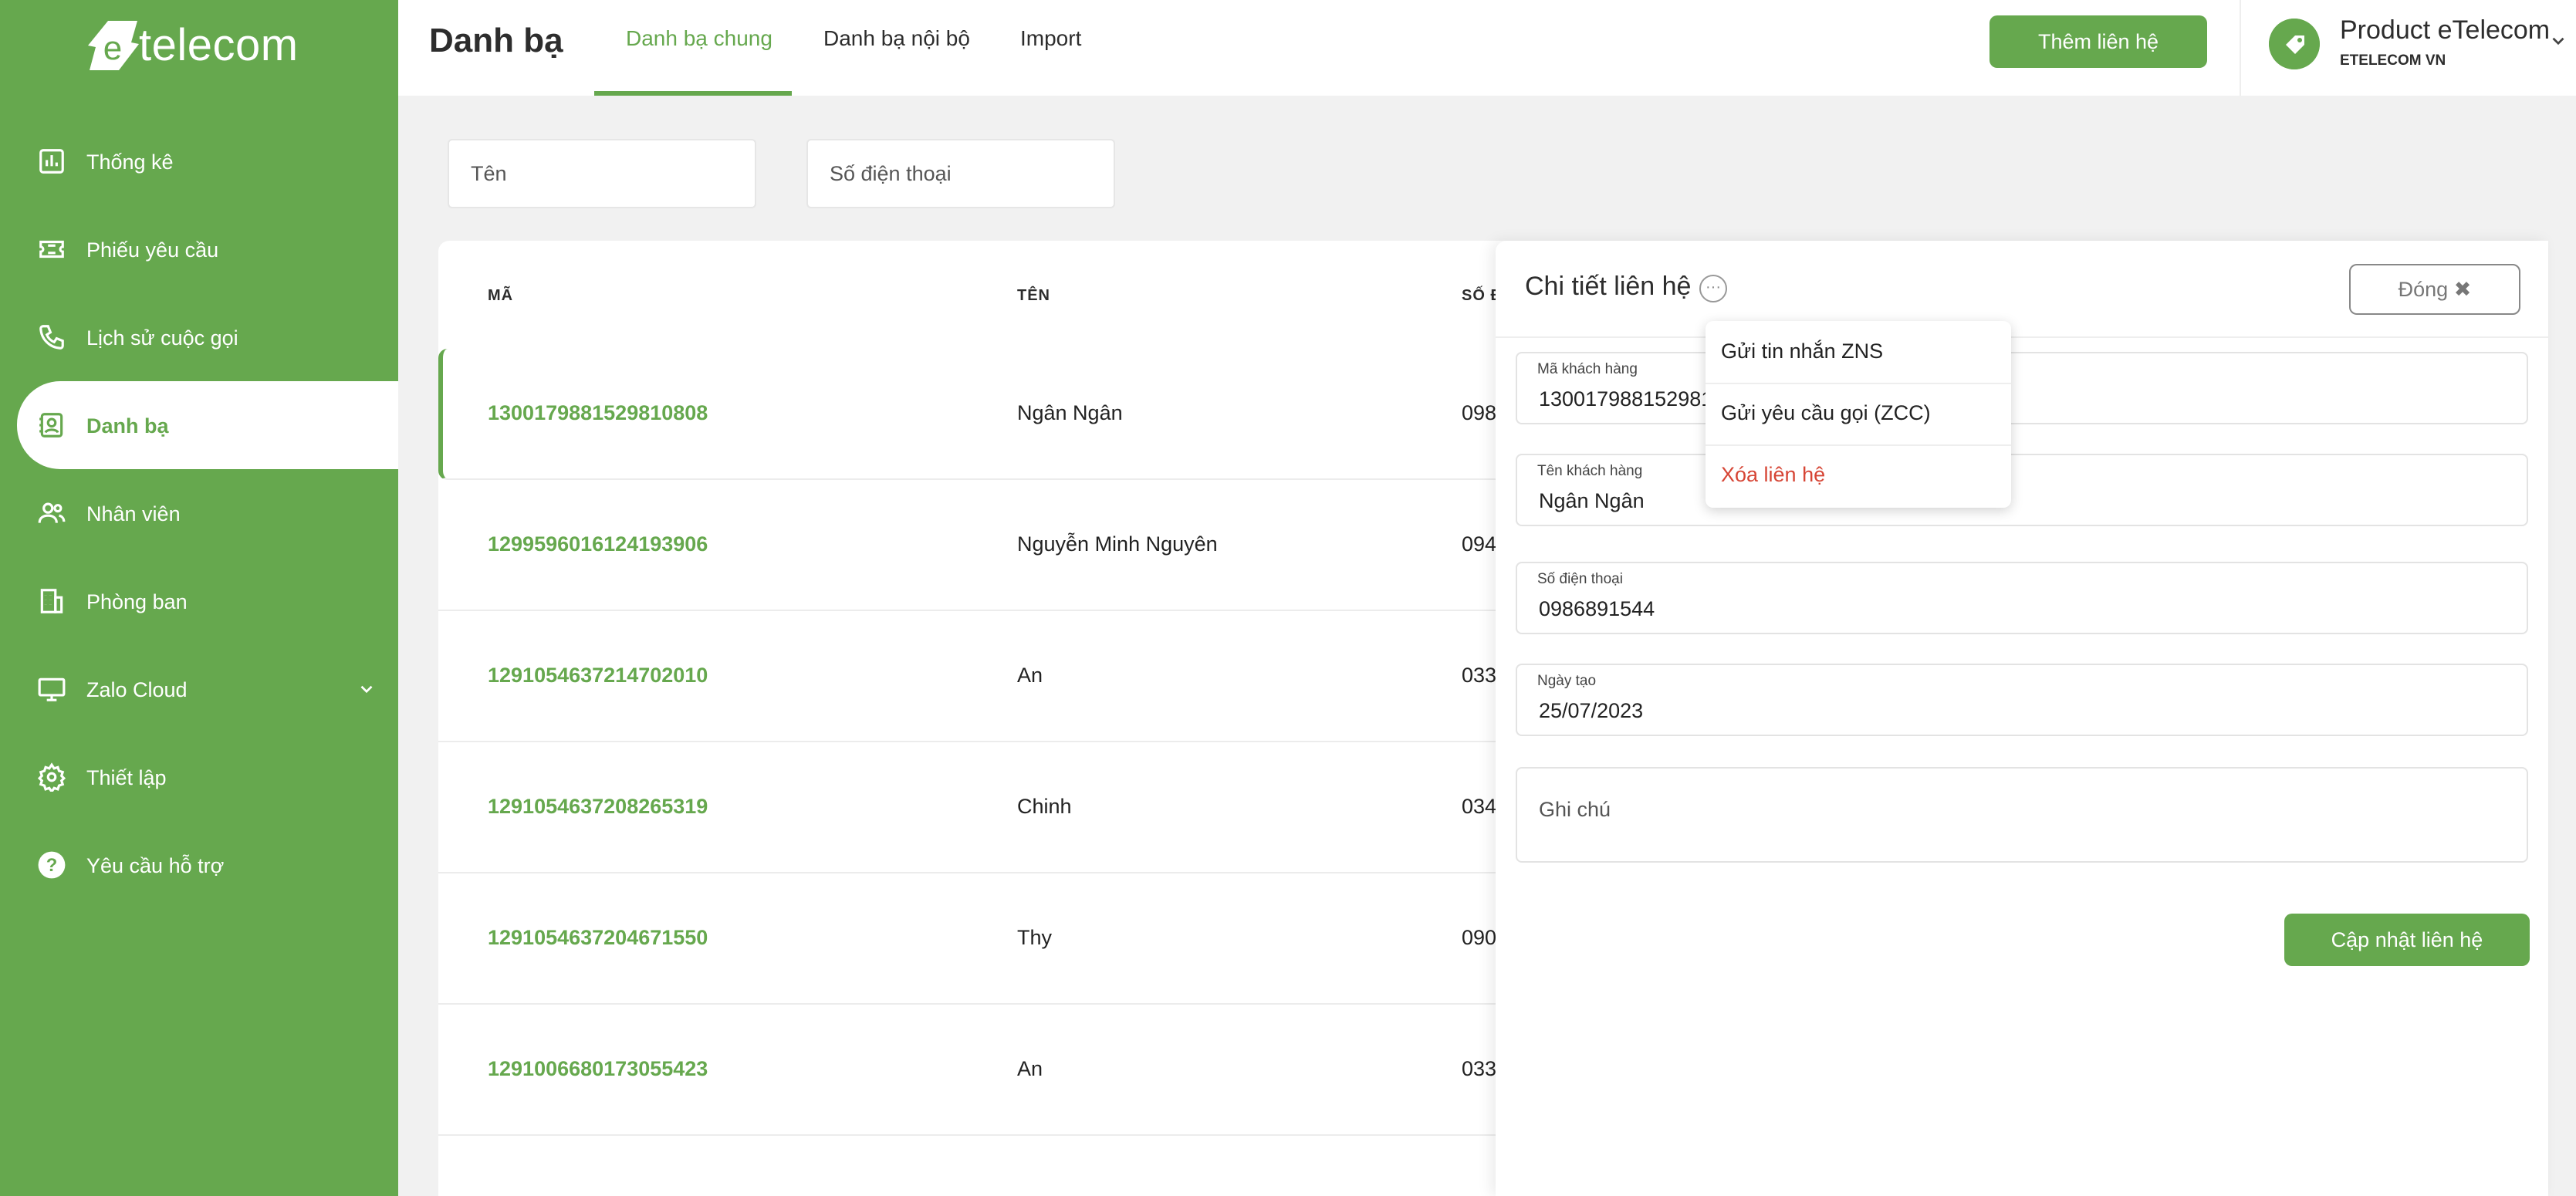 This screenshot has width=2576, height=1196. What do you see at coordinates (1070, 412) in the screenshot?
I see `contact-name: Ngân Ngân` at bounding box center [1070, 412].